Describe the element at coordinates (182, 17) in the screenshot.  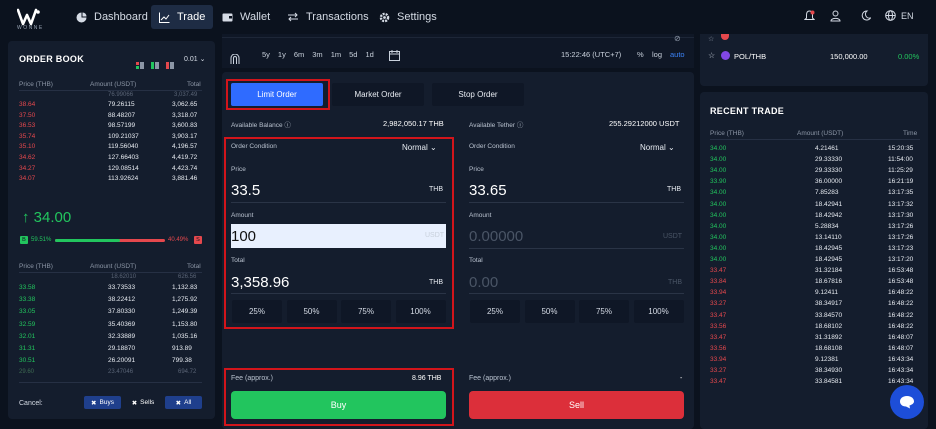
I see `nav-trade: Trade` at that location.